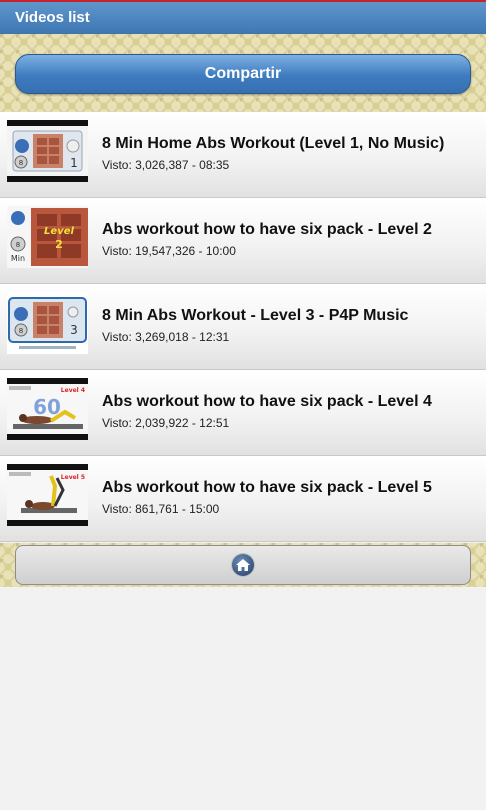 This screenshot has width=486, height=810. I want to click on thumb-text: Level 5, so click(73, 477).